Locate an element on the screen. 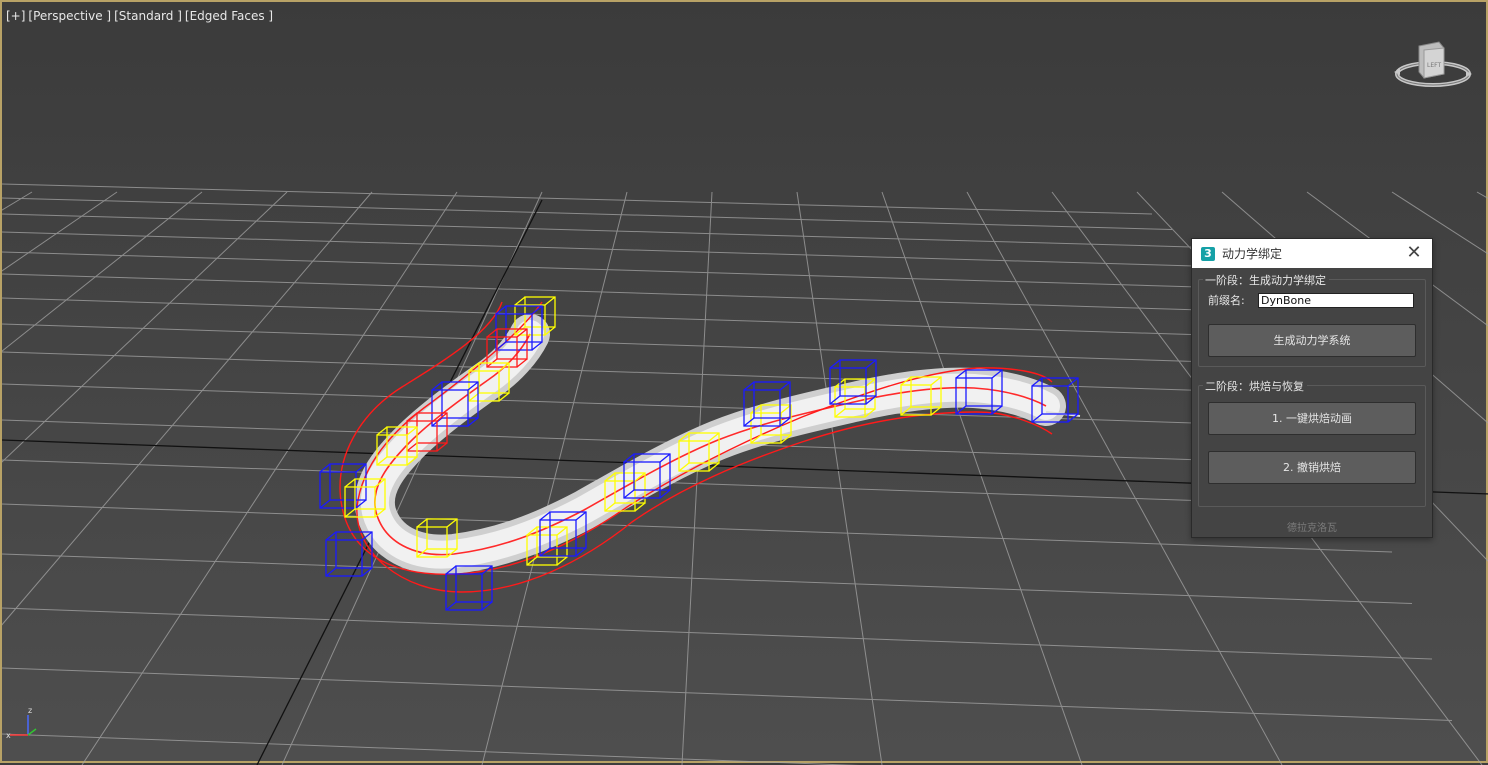 This screenshot has height=765, width=1488. stage1-title: 一阶段：生成动力学绑定 is located at coordinates (1266, 280).